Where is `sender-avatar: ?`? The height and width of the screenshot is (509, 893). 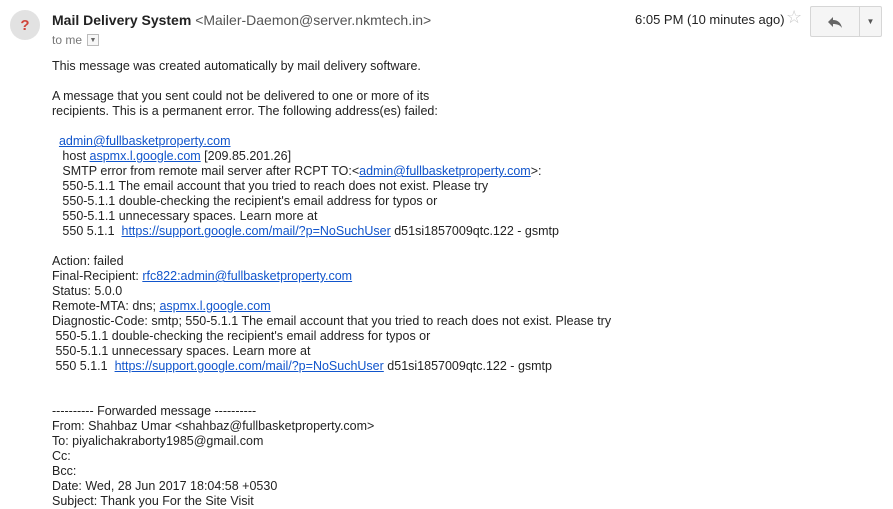
sender-avatar: ? is located at coordinates (25, 25).